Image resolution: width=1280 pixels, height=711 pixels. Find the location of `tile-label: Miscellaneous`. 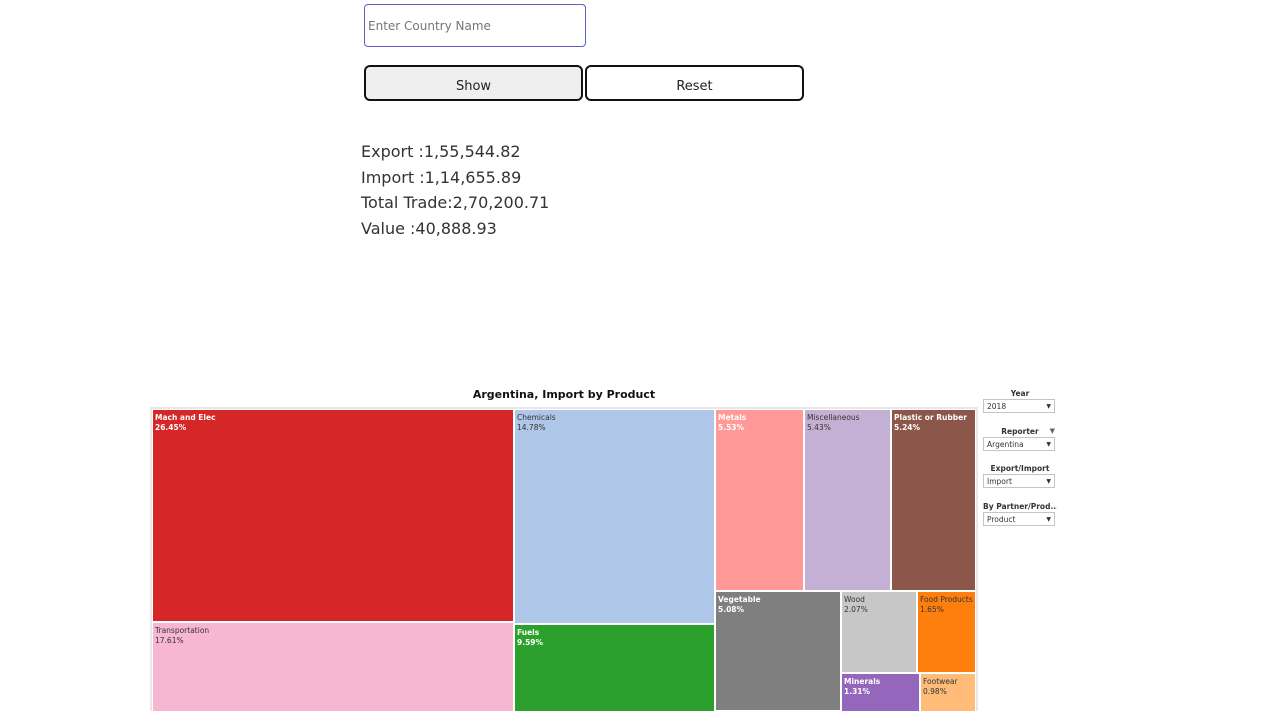

tile-label: Miscellaneous is located at coordinates (833, 417).